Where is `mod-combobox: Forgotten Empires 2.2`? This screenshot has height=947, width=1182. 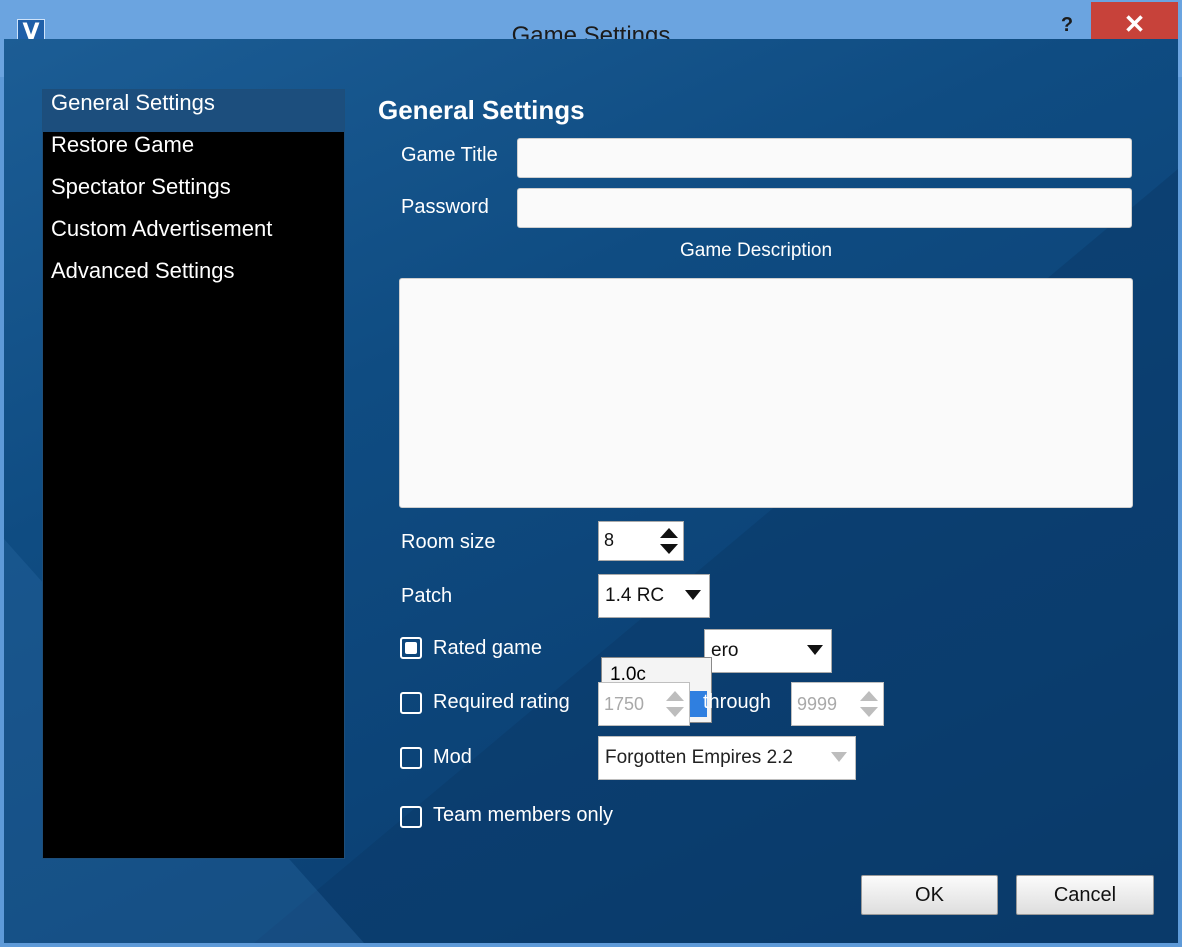 mod-combobox: Forgotten Empires 2.2 is located at coordinates (727, 758).